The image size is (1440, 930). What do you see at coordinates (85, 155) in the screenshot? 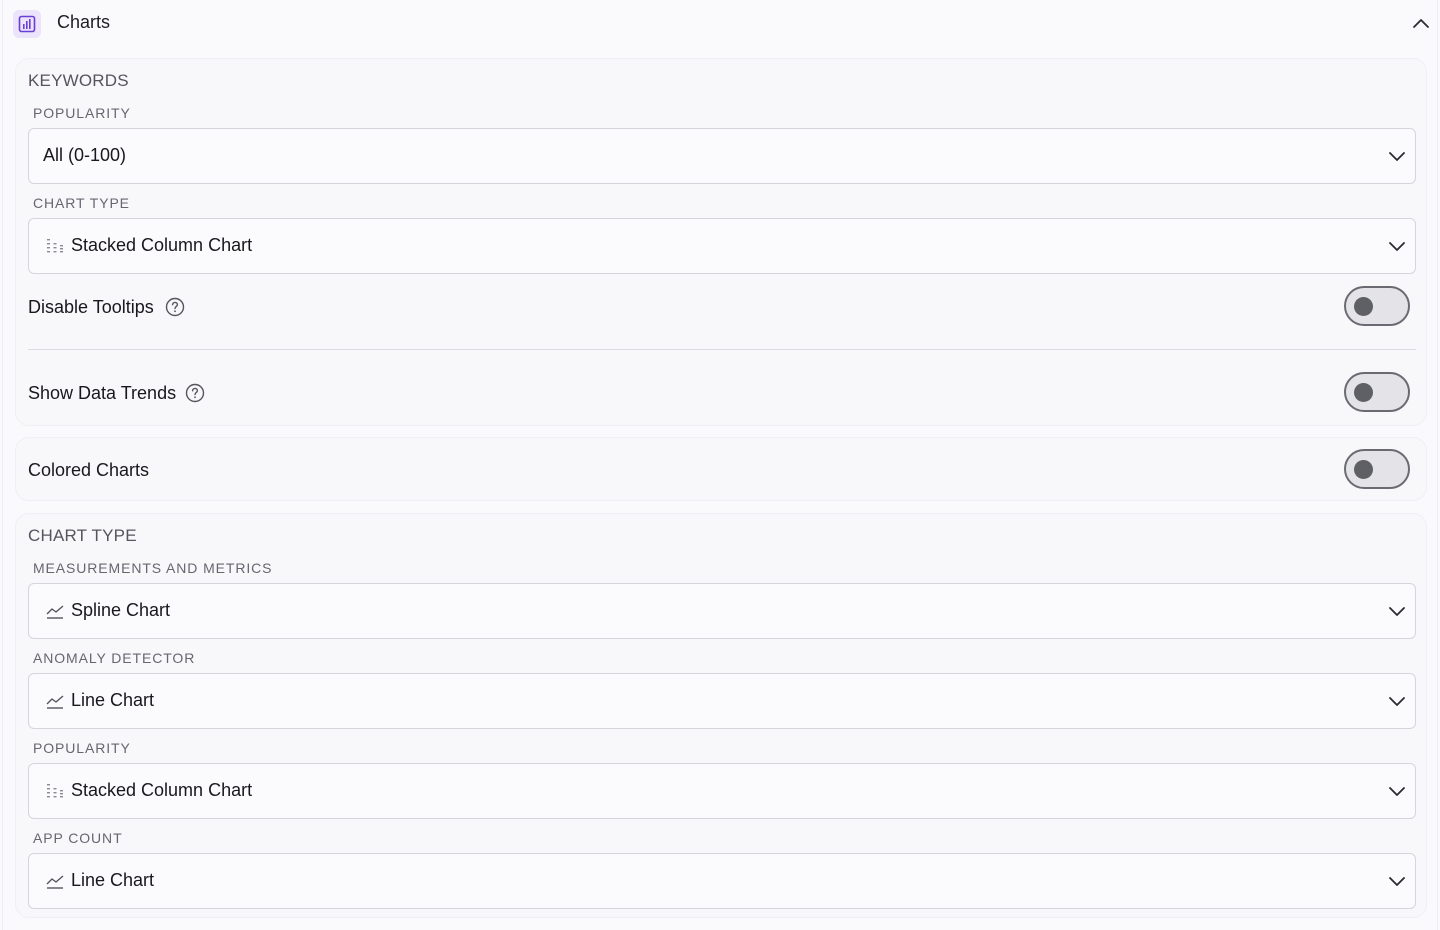
I see `popularity-value: All (0-100)` at bounding box center [85, 155].